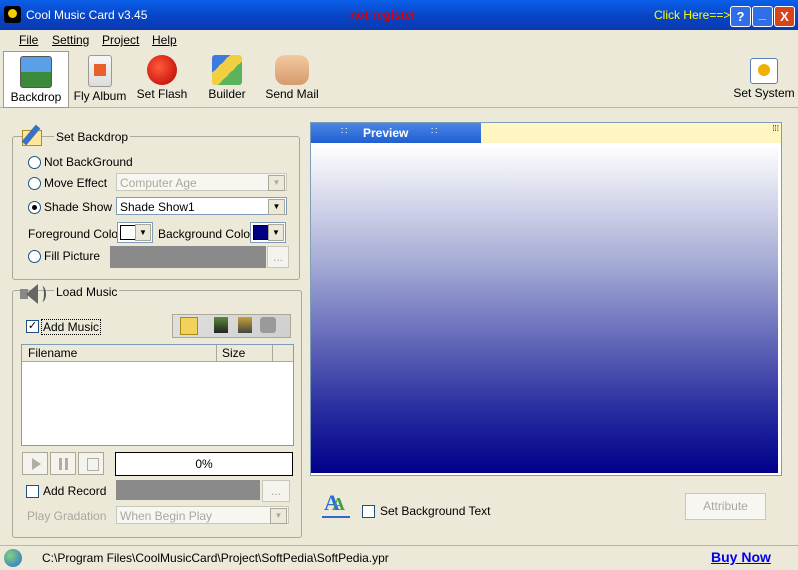 The width and height of the screenshot is (798, 570). I want to click on file-list-header: Filename Size, so click(157, 353).